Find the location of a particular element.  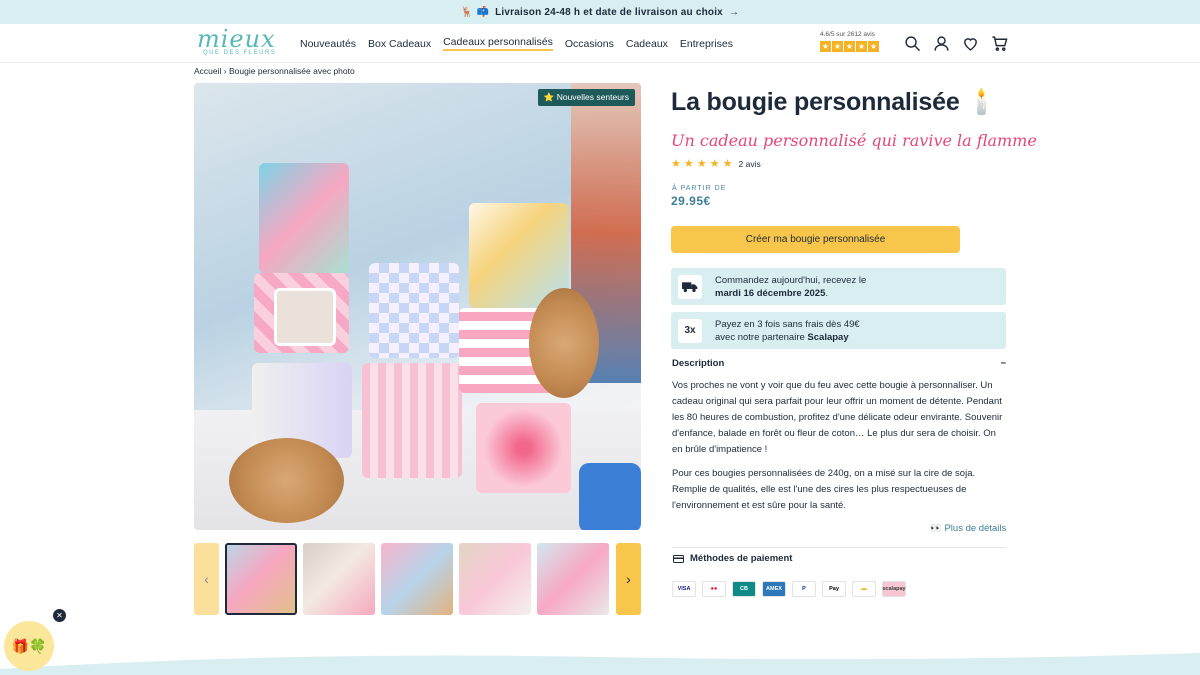

nav-item-entreprises: Entreprises is located at coordinates (706, 44).